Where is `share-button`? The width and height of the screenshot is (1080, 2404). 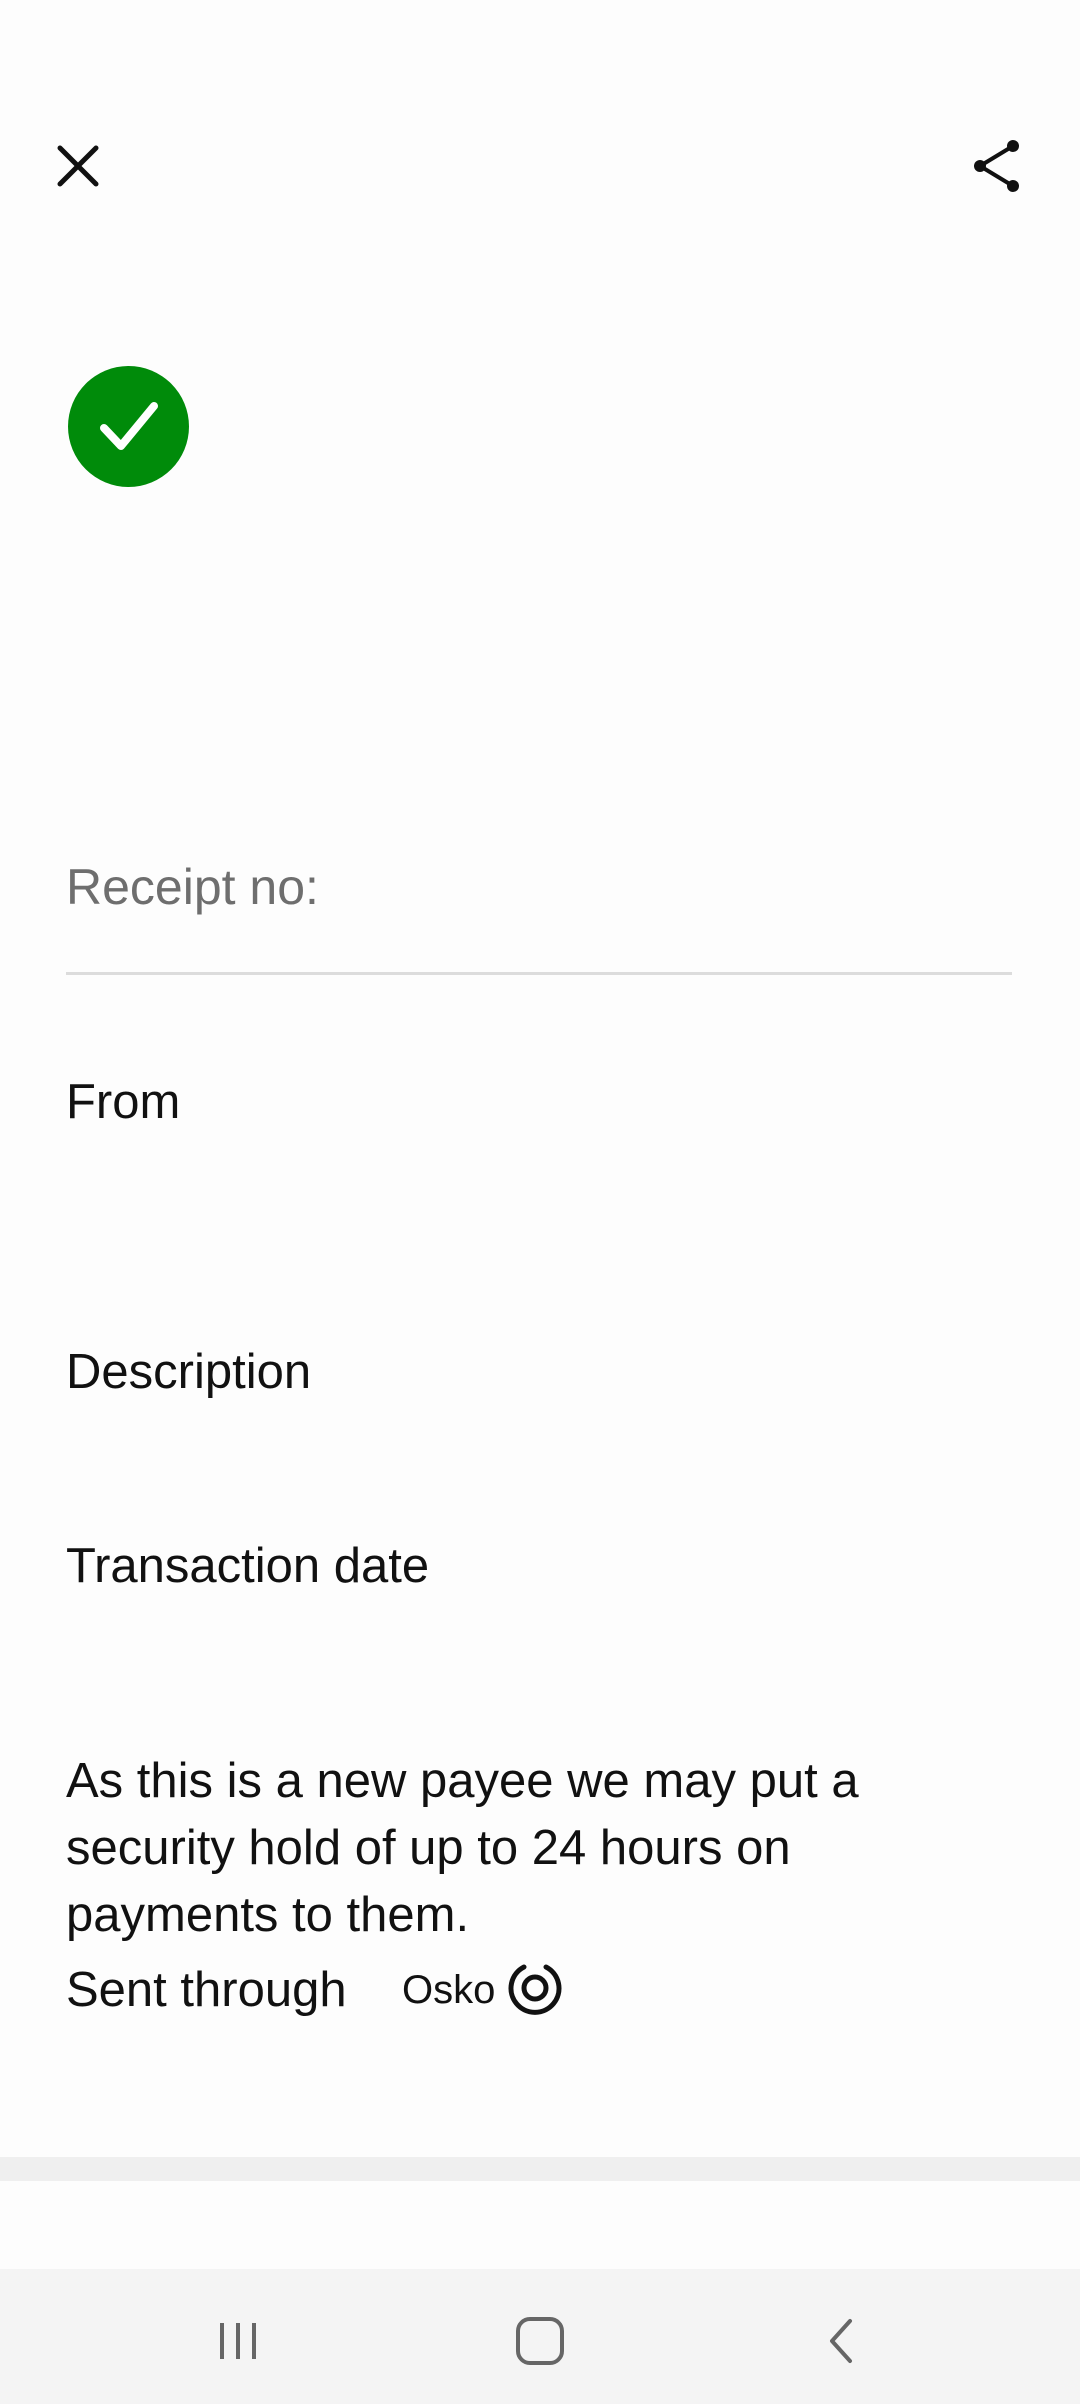
share-button is located at coordinates (998, 166).